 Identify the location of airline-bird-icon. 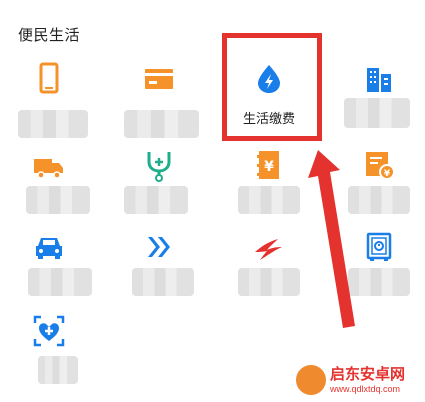
(268, 249).